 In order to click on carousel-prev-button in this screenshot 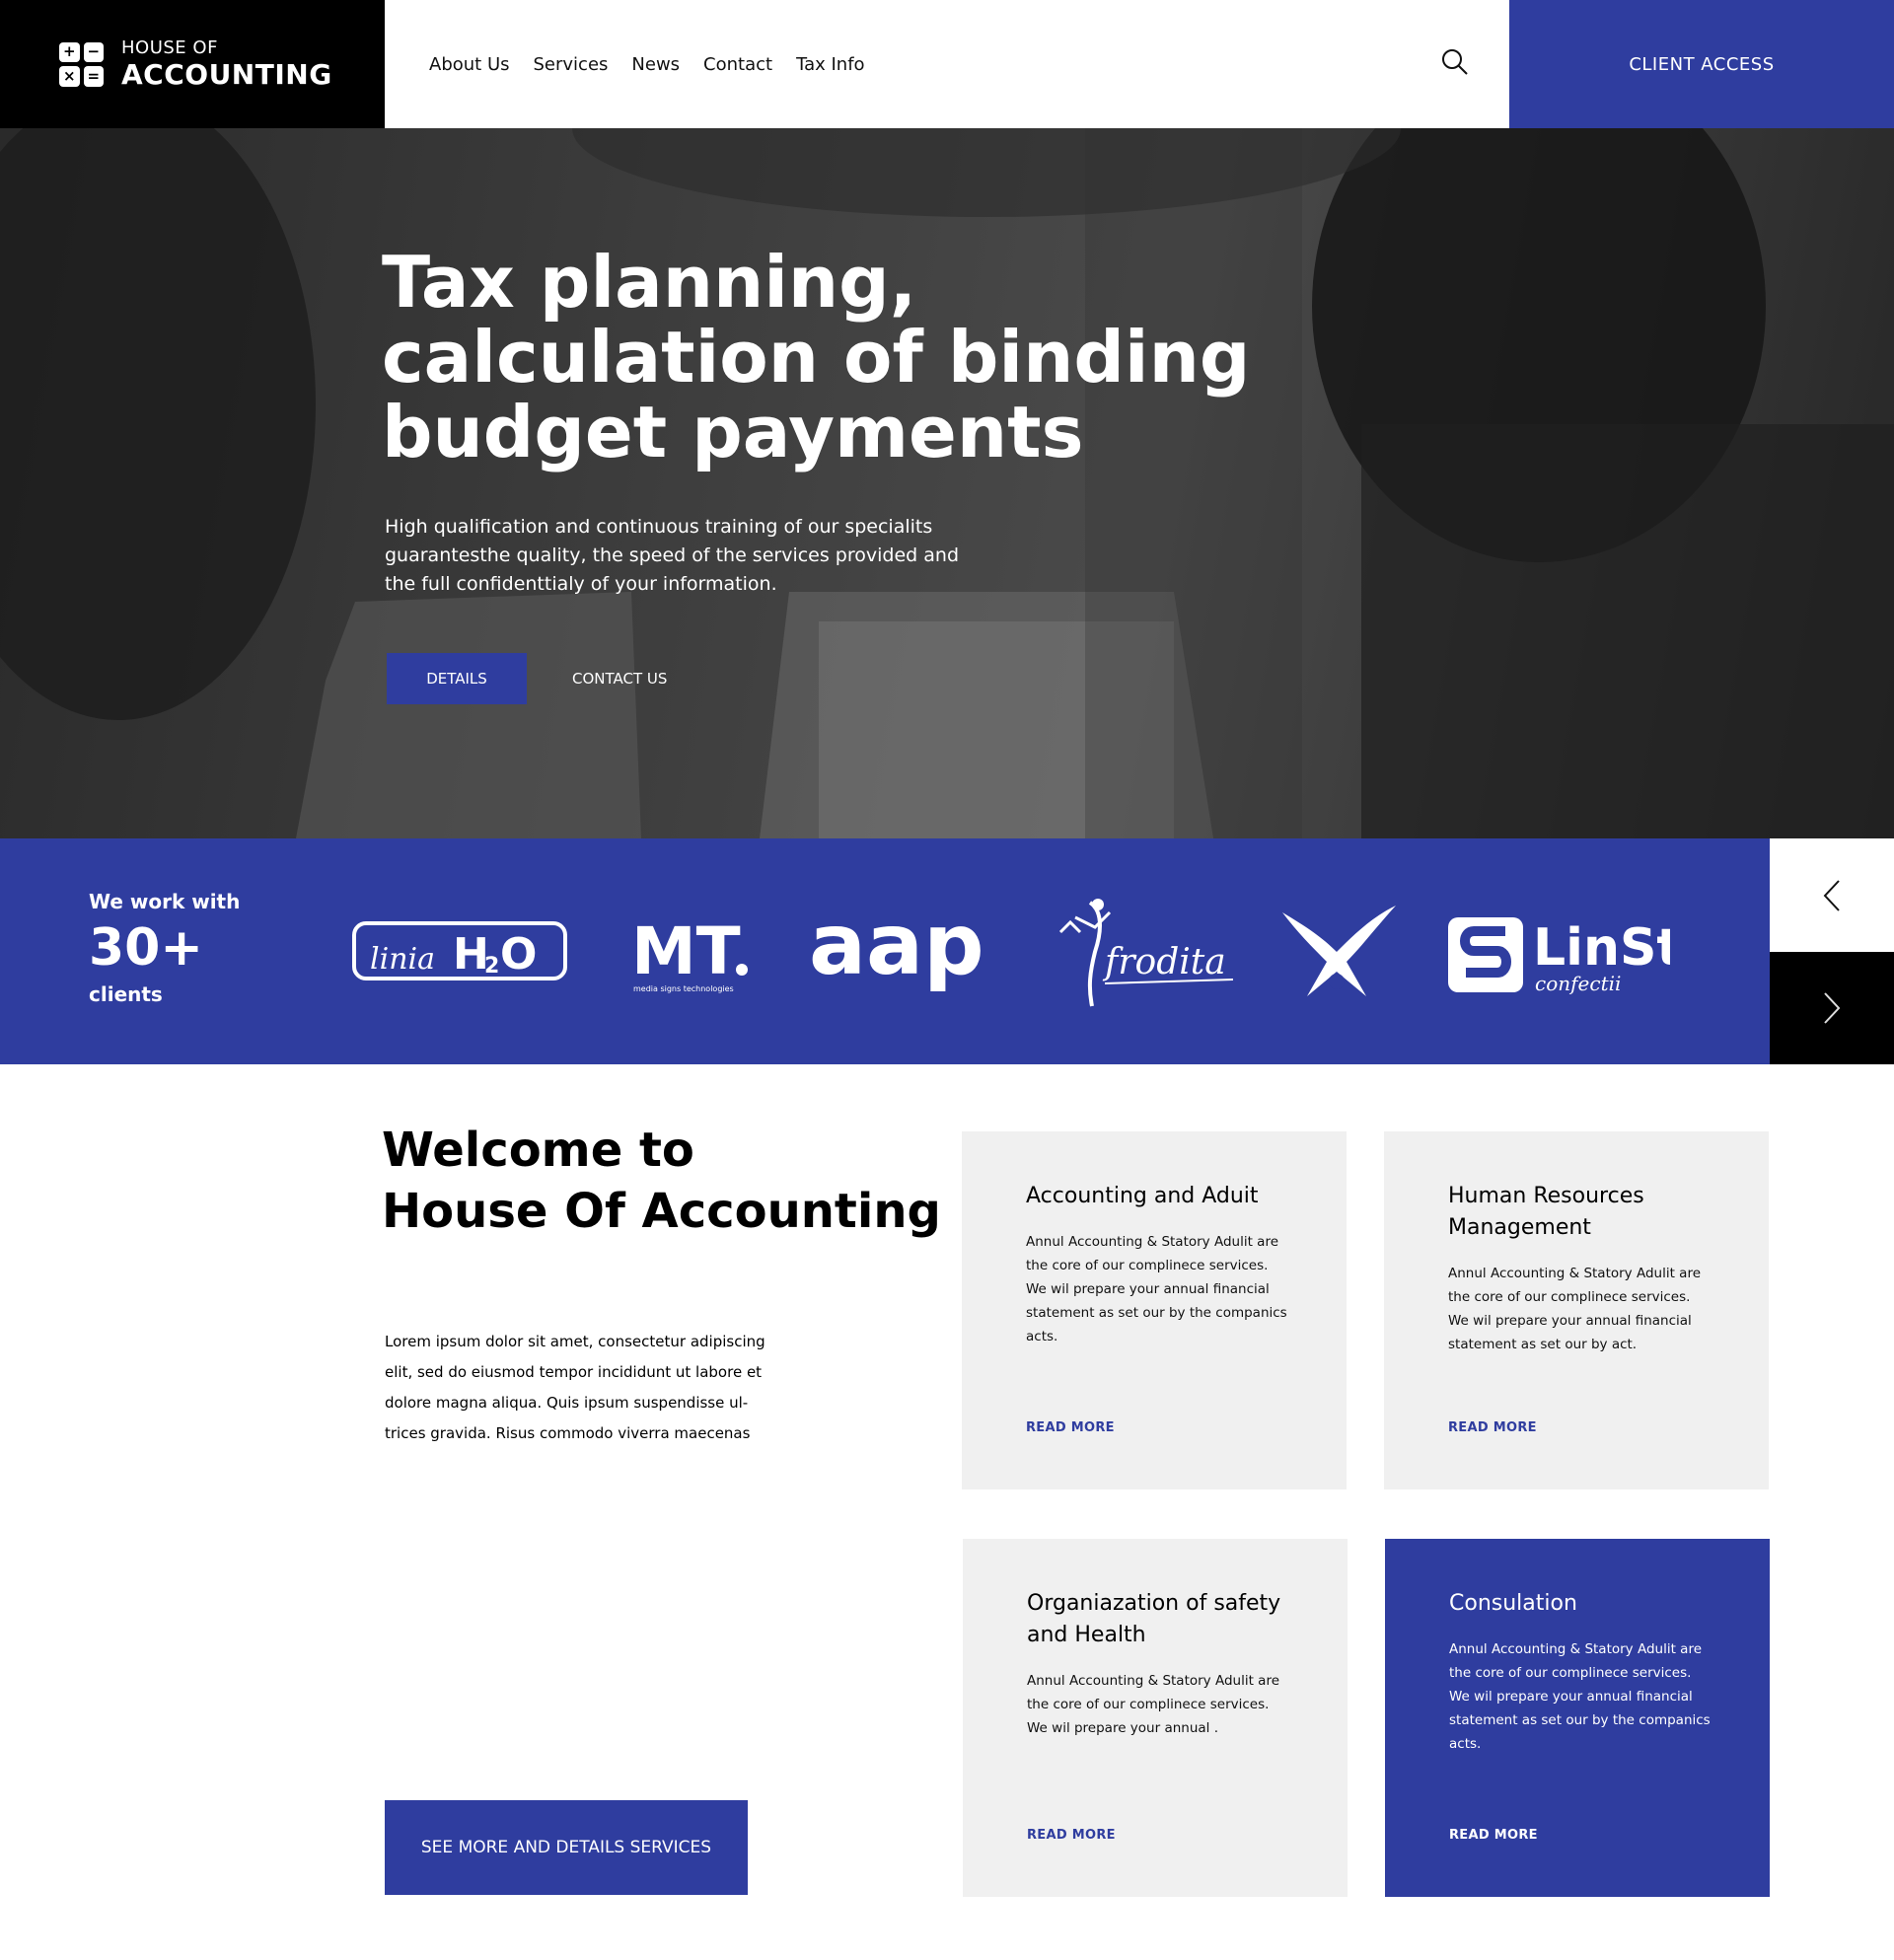, I will do `click(1832, 895)`.